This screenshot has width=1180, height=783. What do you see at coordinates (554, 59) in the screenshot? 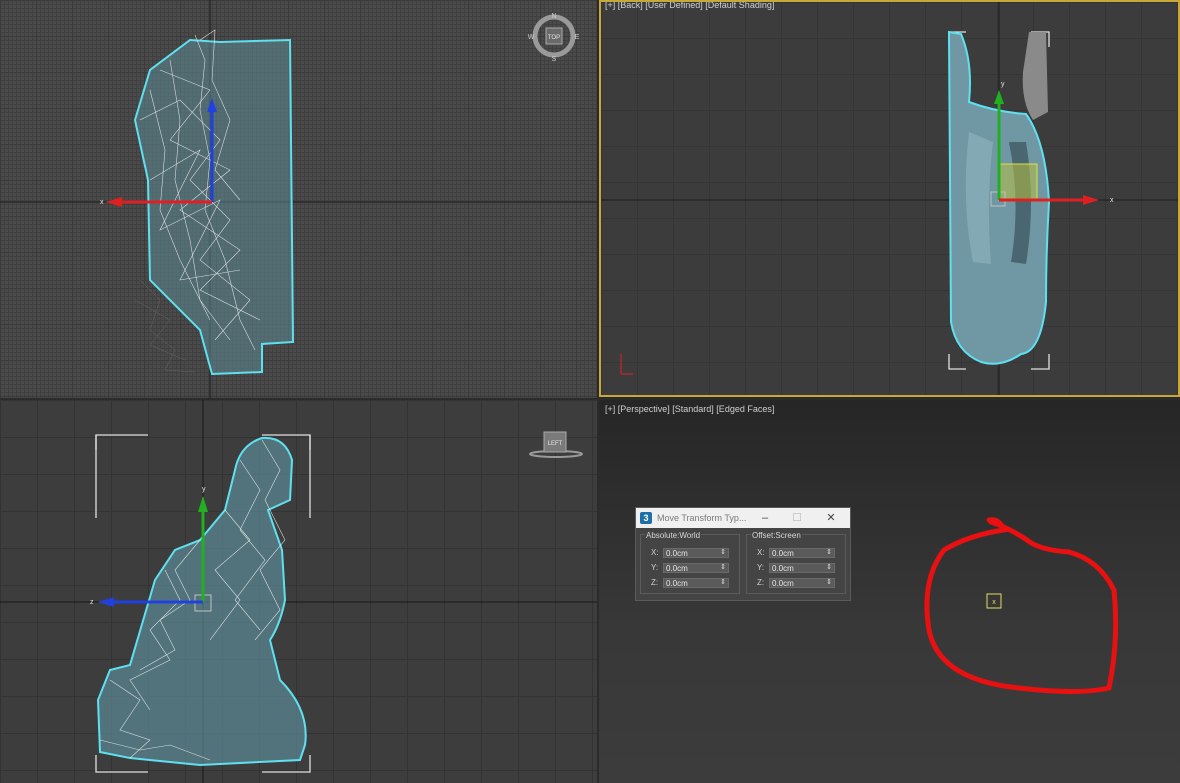
I see `compass-s: S` at bounding box center [554, 59].